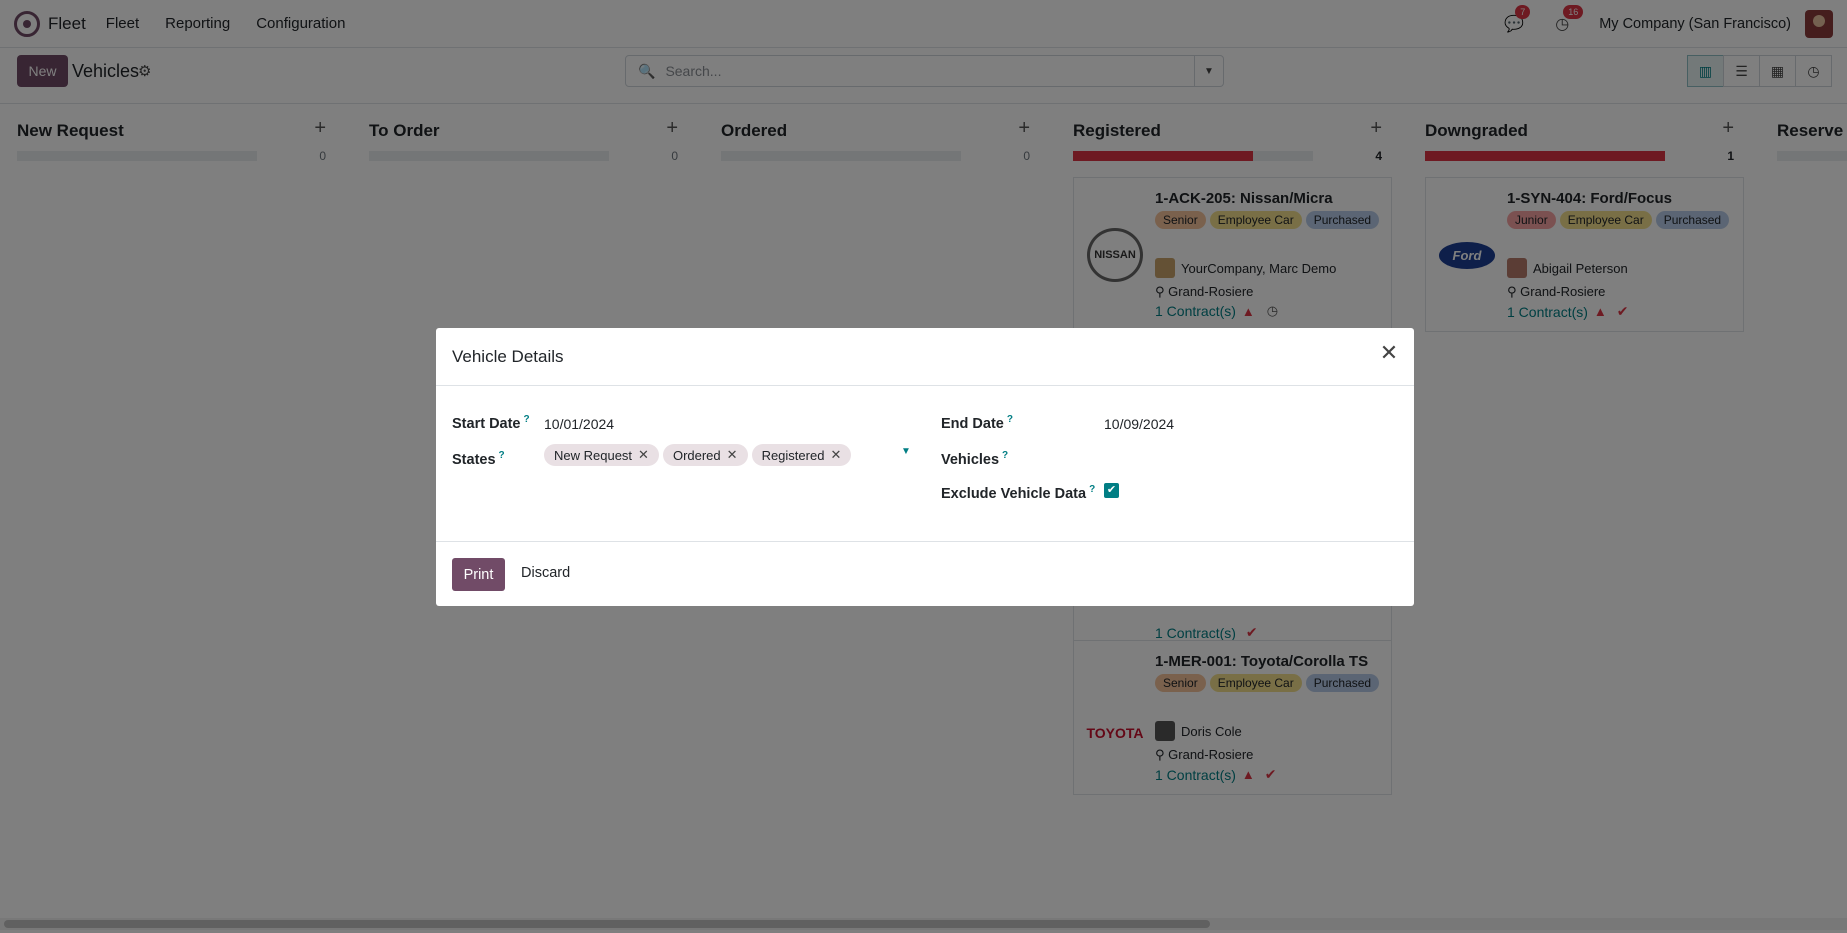  I want to click on dropdown-caret-icon: ▼, so click(906, 451).